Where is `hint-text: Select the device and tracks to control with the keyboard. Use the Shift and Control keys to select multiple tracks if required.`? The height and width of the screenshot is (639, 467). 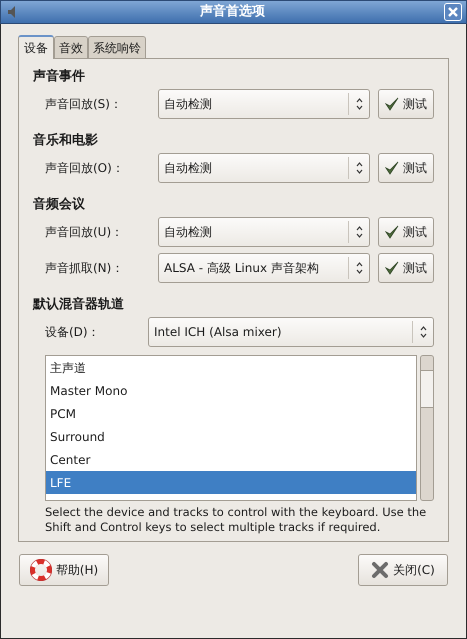 hint-text: Select the device and tracks to control with the keyboard. Use the Shift and Control keys to select multiple tracks if required. is located at coordinates (236, 520).